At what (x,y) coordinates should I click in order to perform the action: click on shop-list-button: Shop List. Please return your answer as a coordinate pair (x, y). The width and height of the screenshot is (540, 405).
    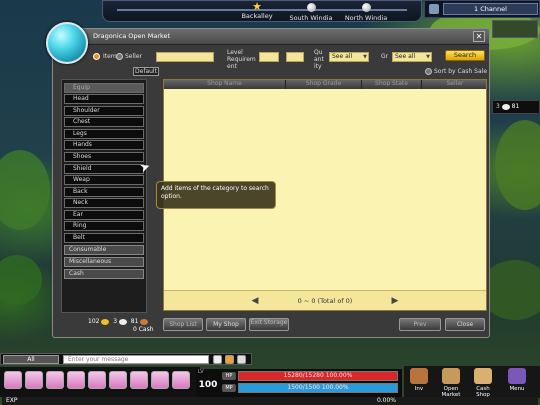
    Looking at the image, I should click on (183, 324).